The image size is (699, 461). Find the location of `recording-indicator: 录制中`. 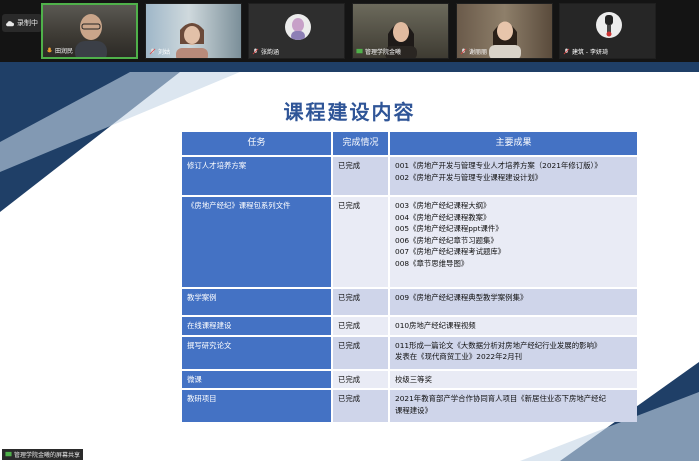

recording-indicator: 录制中 is located at coordinates (22, 23).